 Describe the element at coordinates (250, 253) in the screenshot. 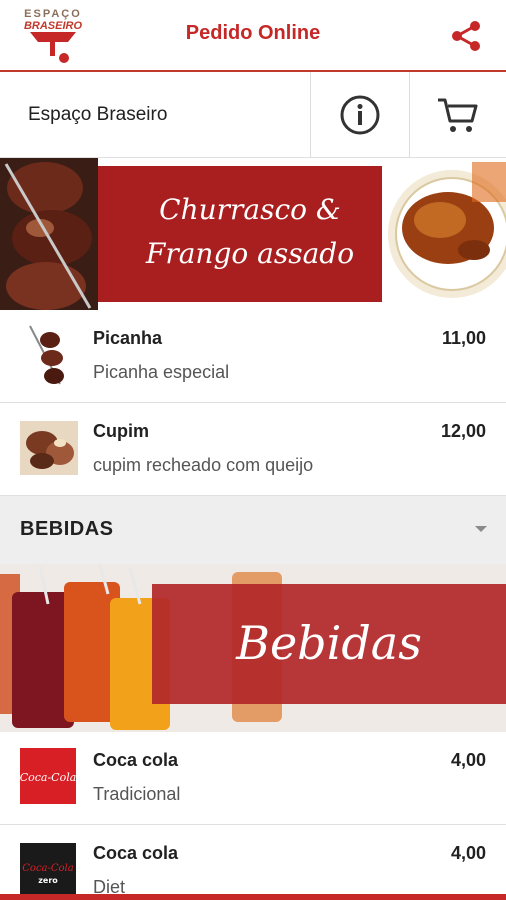

I see `banner-line2: Frango assado` at that location.